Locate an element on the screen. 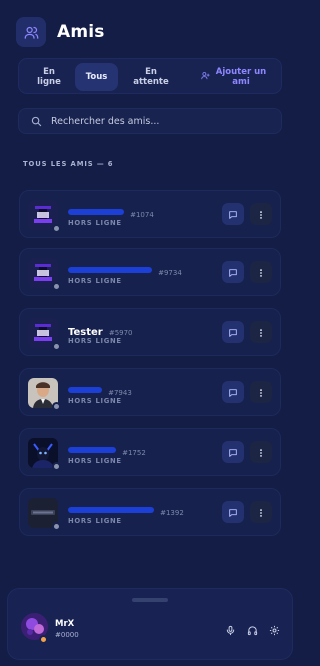 The width and height of the screenshot is (320, 666). tab-label: Ajouter un ami is located at coordinates (241, 77).